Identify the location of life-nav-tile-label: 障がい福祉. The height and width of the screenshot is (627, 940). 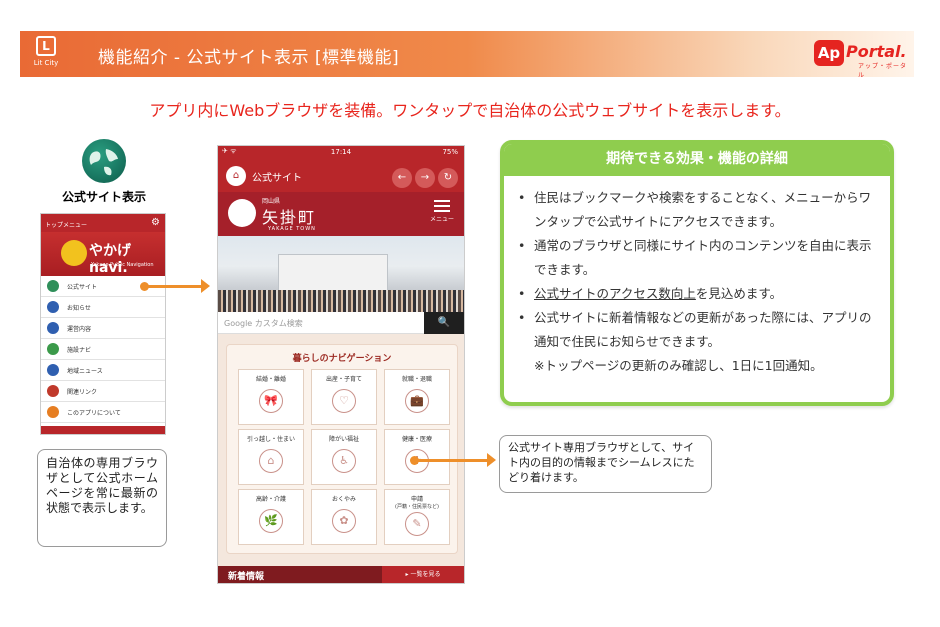
(343, 439).